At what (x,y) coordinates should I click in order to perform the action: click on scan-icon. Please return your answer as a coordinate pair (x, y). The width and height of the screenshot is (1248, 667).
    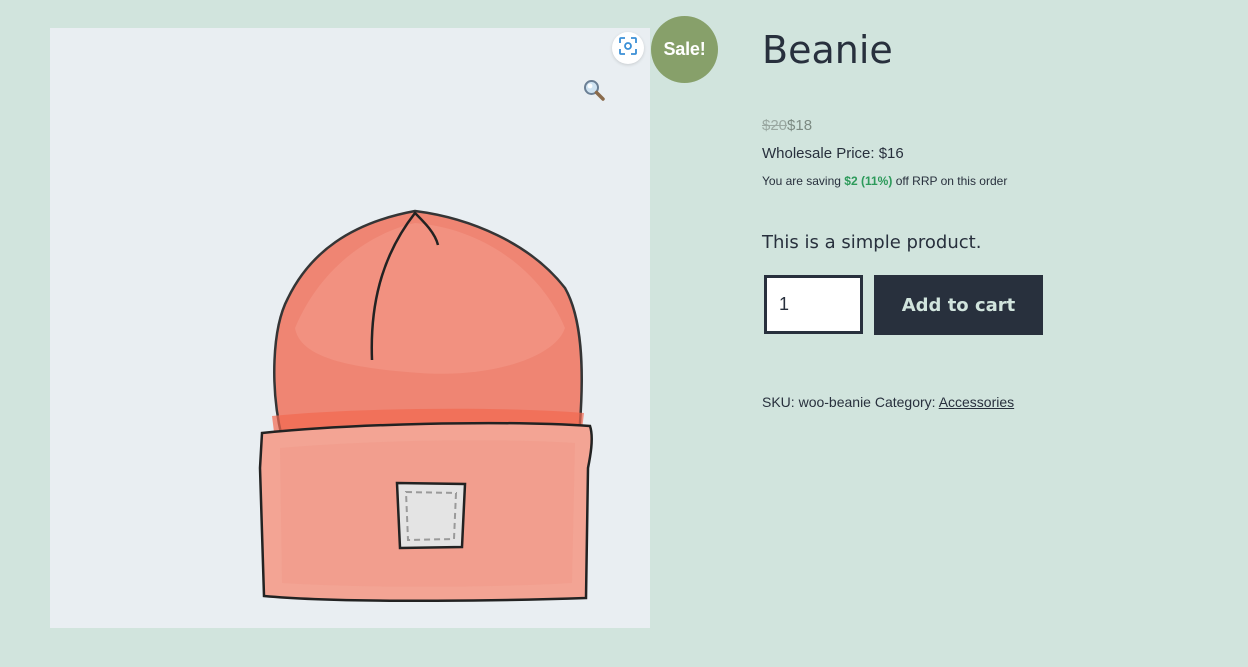
    Looking at the image, I should click on (628, 48).